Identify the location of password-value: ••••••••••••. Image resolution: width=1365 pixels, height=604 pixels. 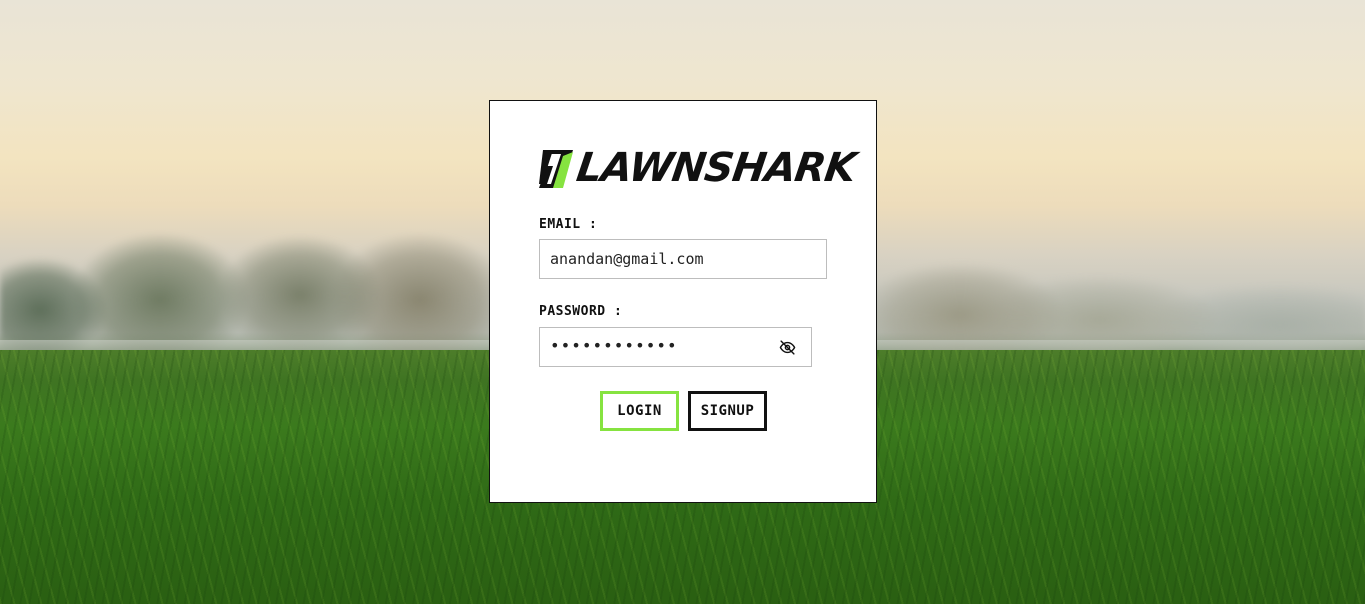
(614, 345).